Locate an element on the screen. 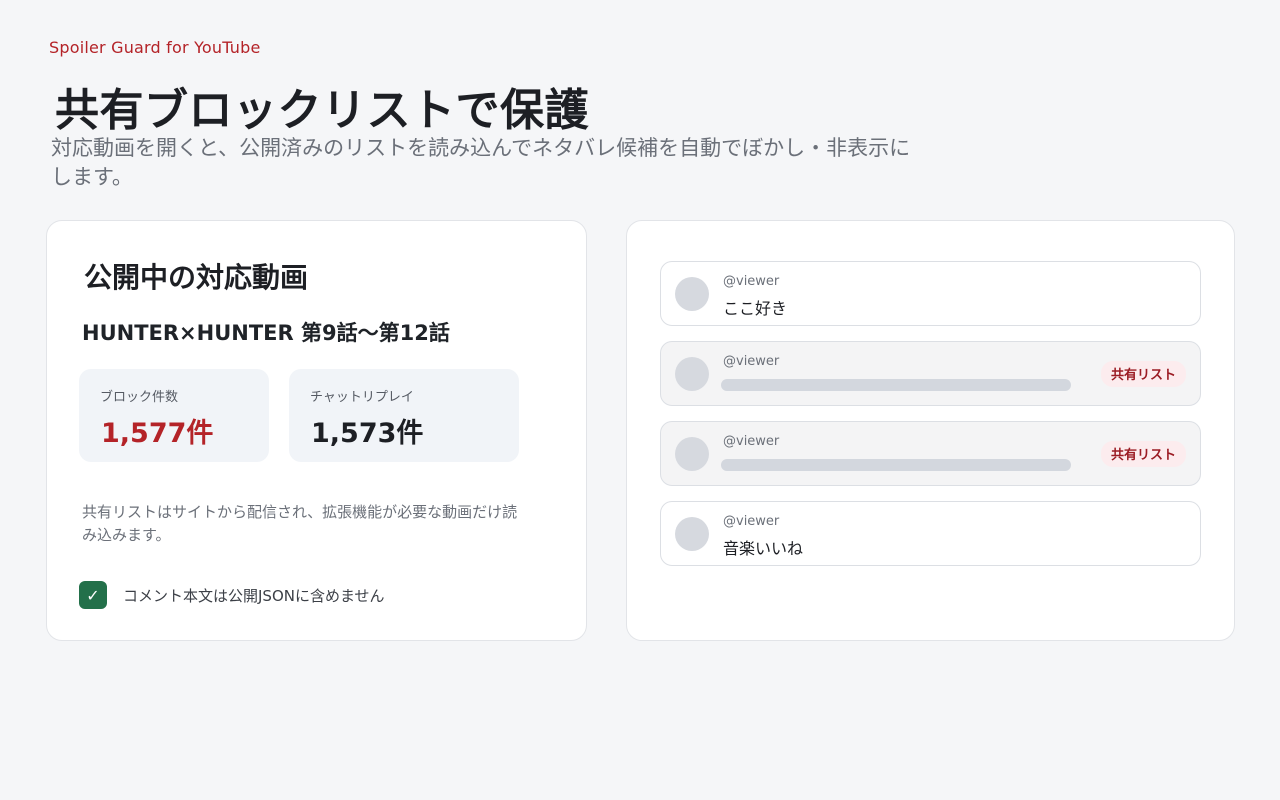 This screenshot has height=800, width=1280. checkbox: ✓ is located at coordinates (93, 595).